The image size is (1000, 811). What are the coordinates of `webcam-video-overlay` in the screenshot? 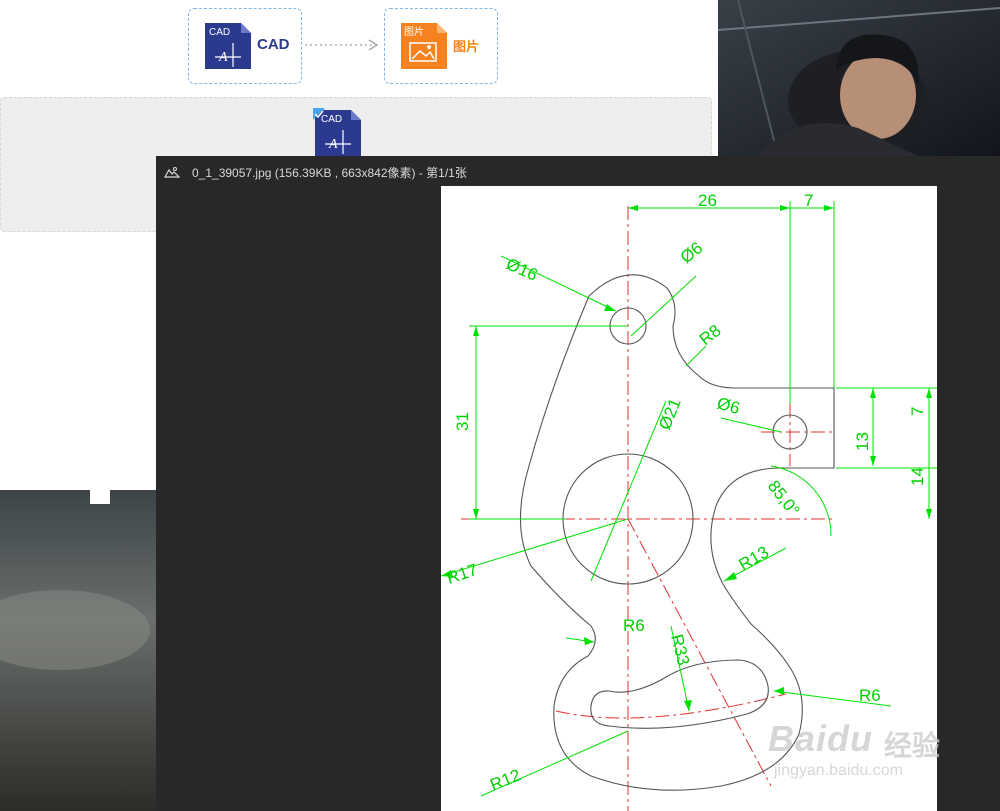 It's located at (859, 78).